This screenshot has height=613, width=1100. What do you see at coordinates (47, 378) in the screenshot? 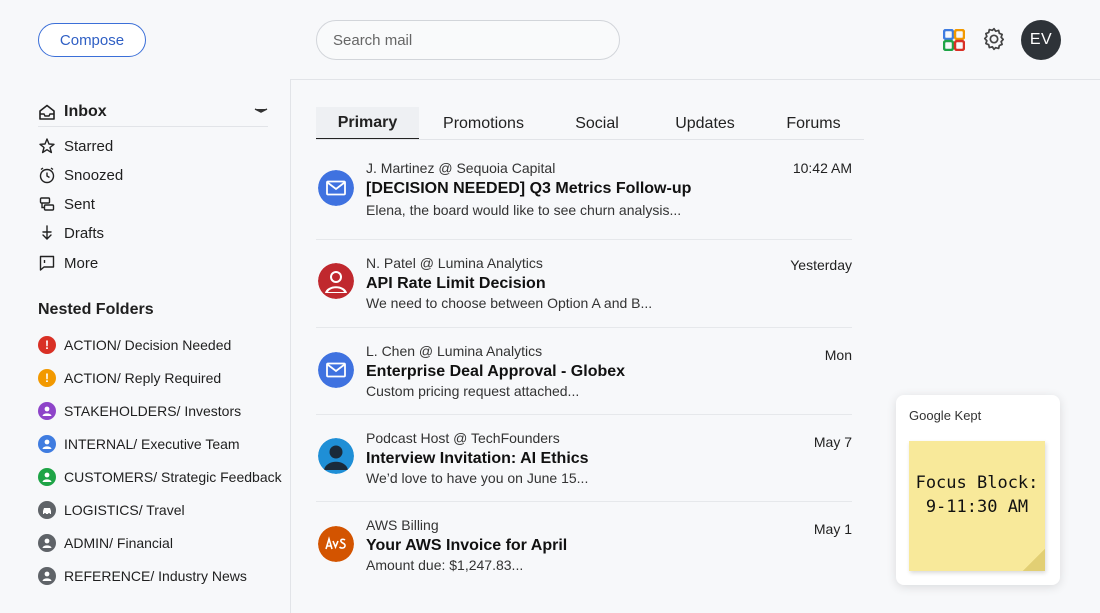
I see `alert-icon: !` at bounding box center [47, 378].